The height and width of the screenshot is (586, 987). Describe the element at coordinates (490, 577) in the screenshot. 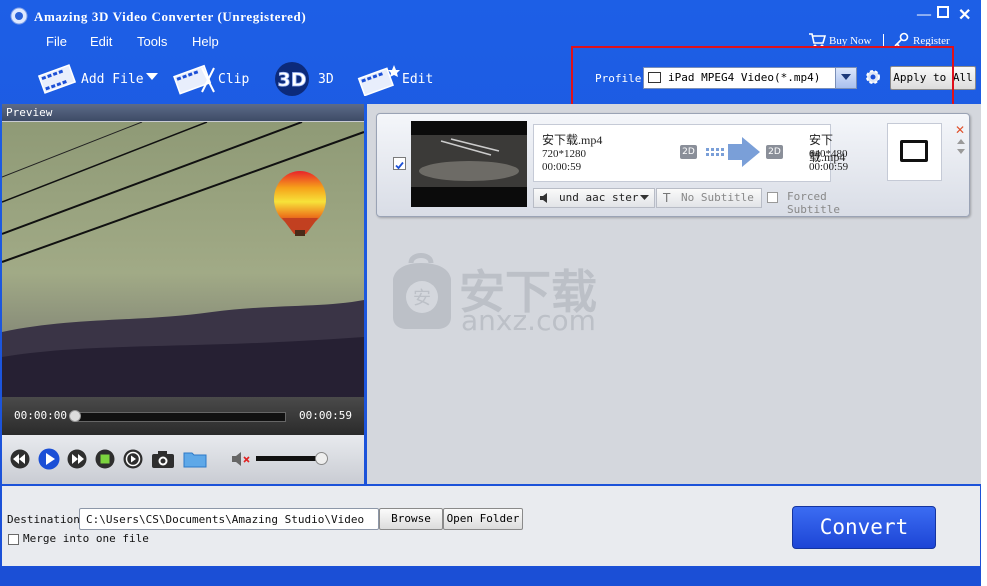

I see `status-bar` at that location.